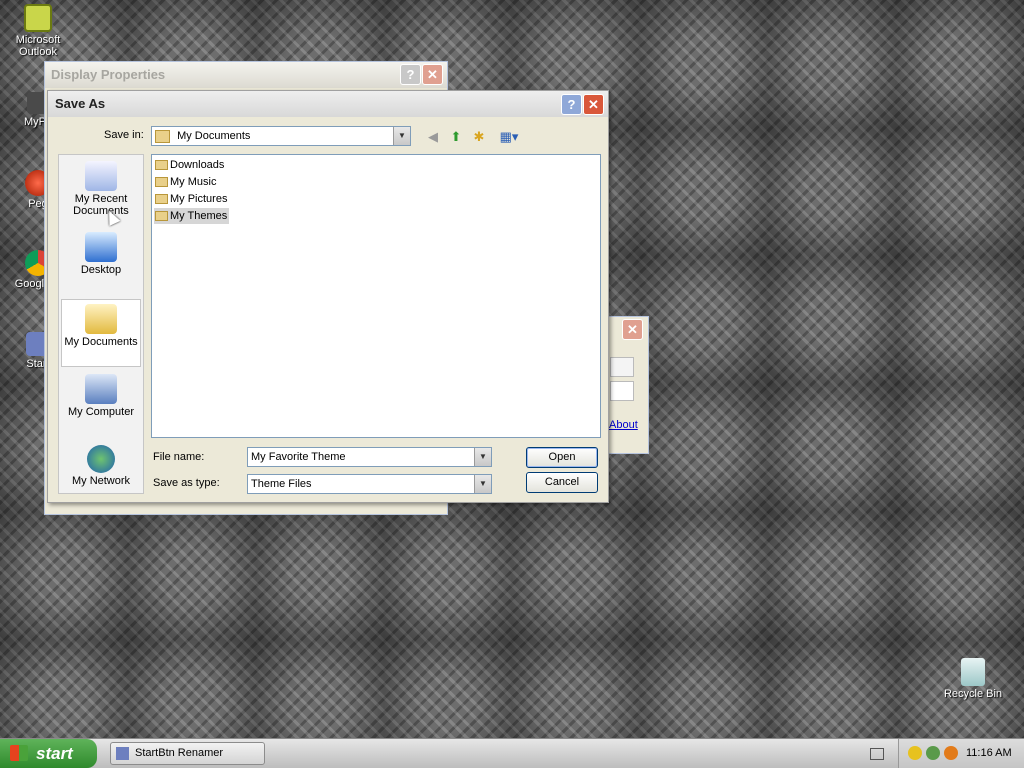 The width and height of the screenshot is (1024, 768). Describe the element at coordinates (54, 753) in the screenshot. I see `start-label: start` at that location.